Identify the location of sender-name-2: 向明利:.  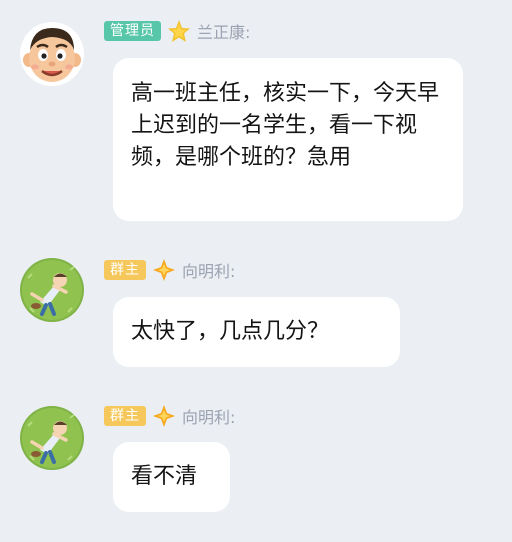
(208, 270).